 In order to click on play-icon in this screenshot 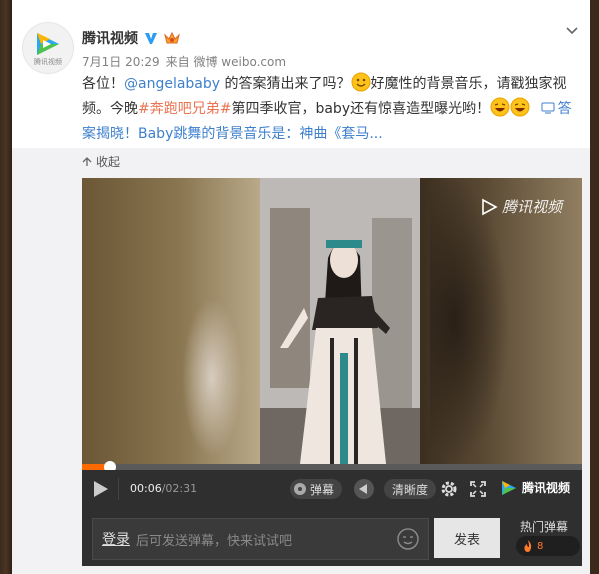, I will do `click(101, 489)`.